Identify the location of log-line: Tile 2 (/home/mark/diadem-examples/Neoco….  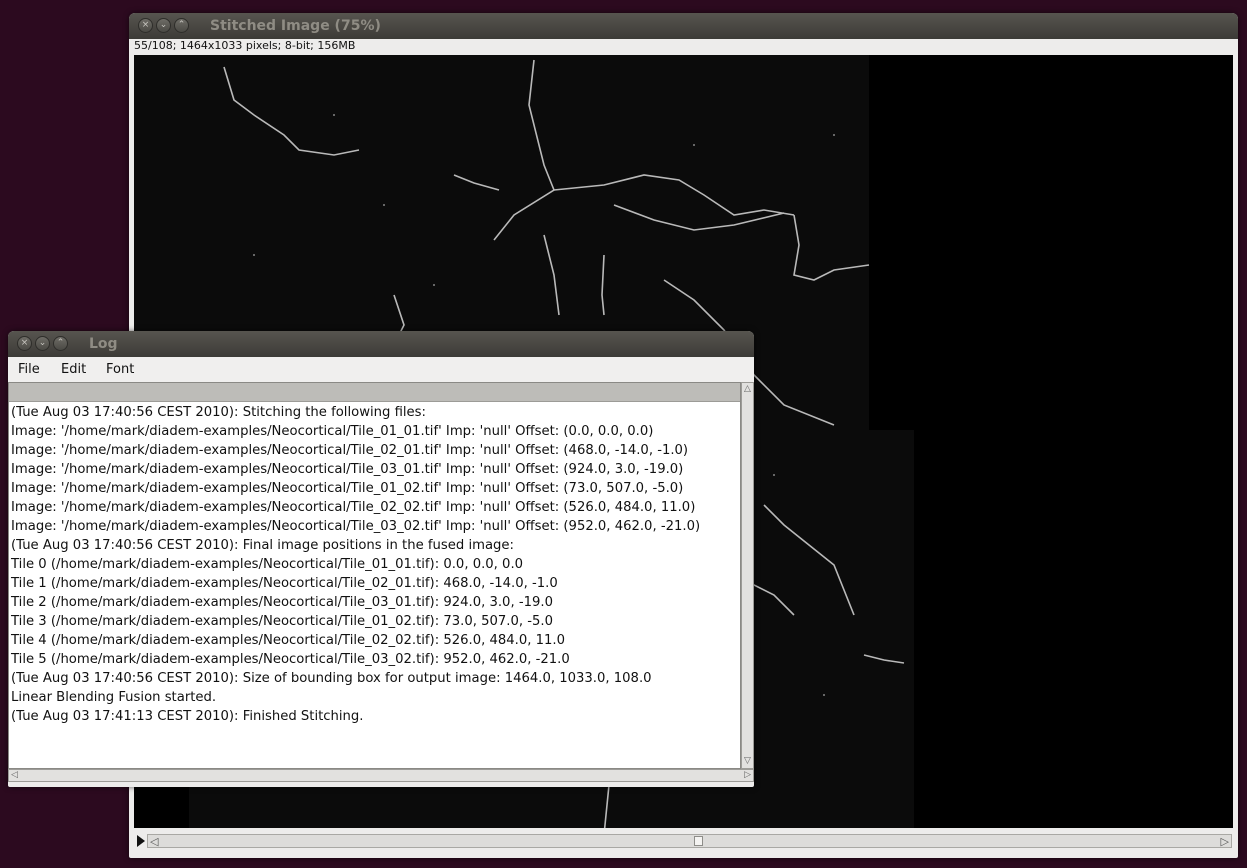
(282, 602).